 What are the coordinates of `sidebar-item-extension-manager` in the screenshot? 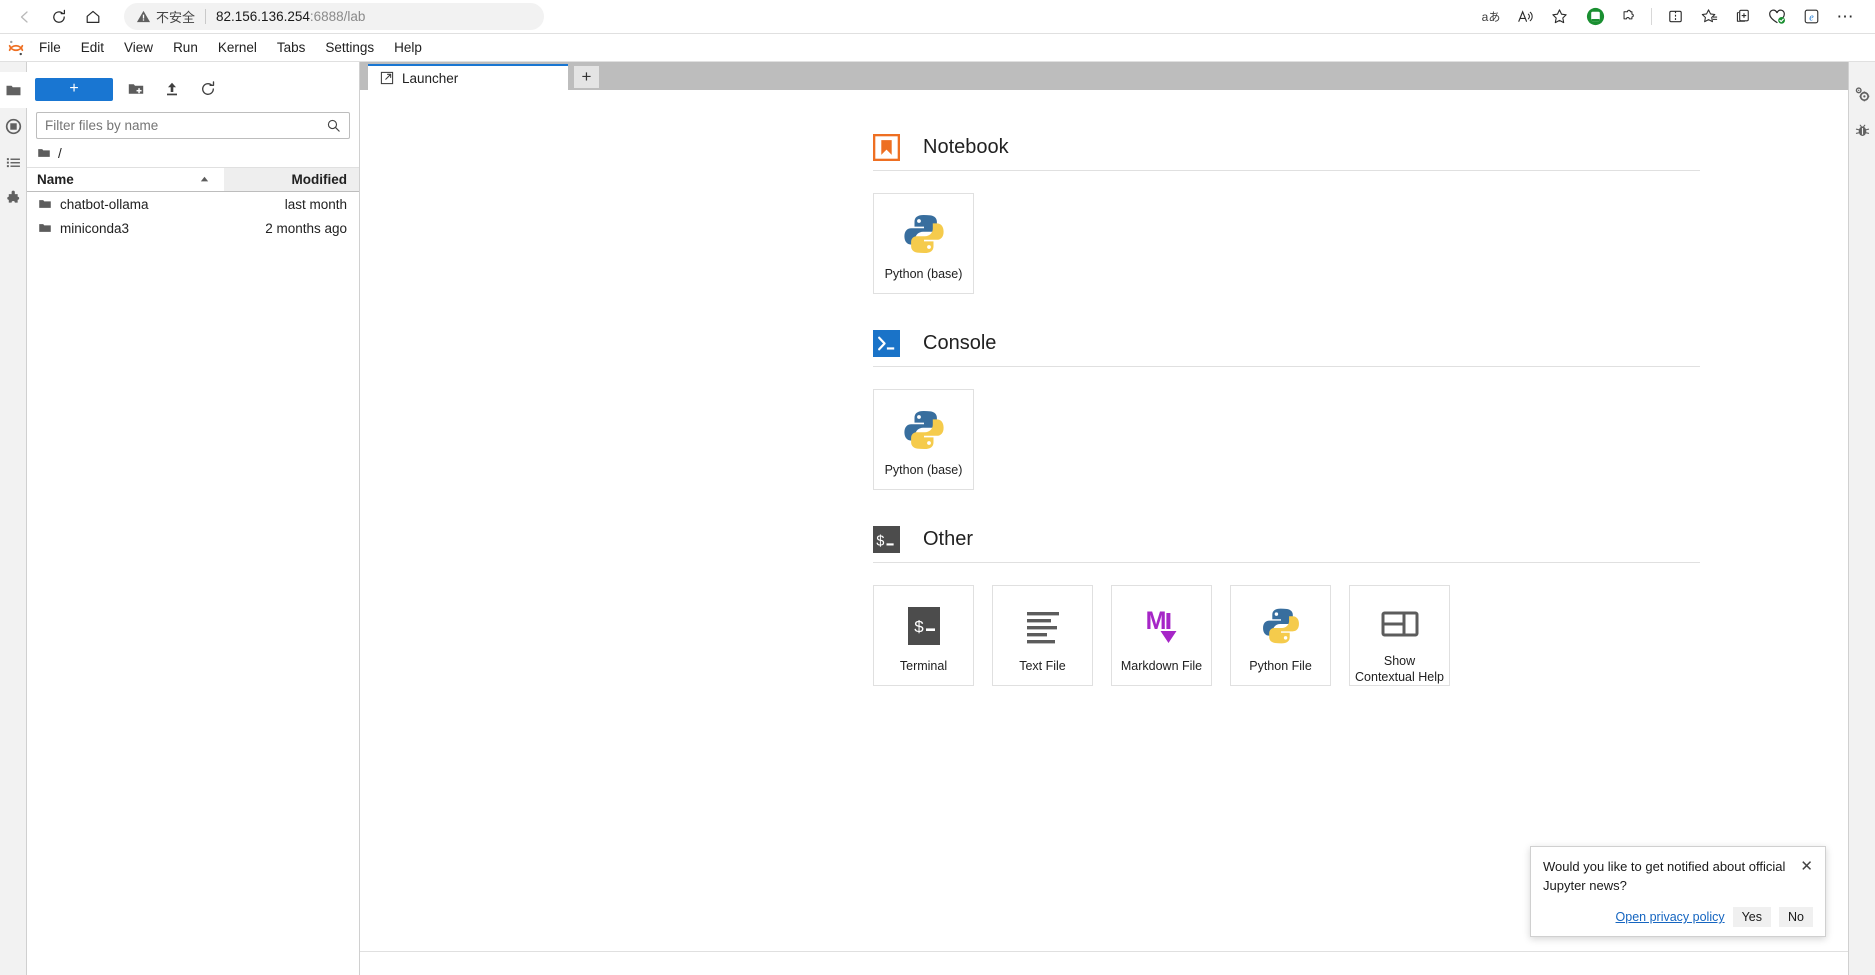 It's located at (13, 198).